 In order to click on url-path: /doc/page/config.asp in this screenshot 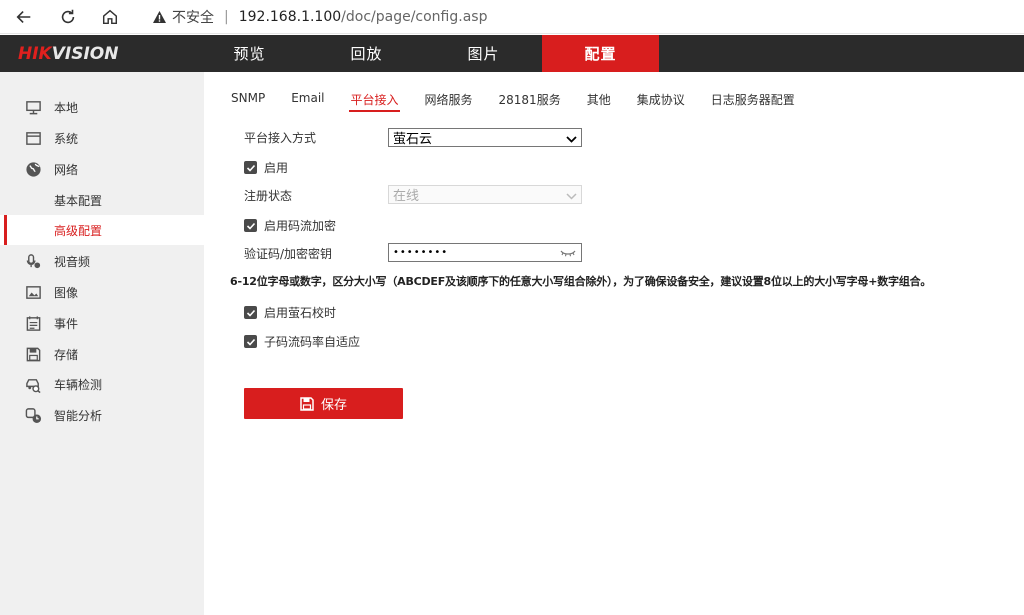, I will do `click(414, 17)`.